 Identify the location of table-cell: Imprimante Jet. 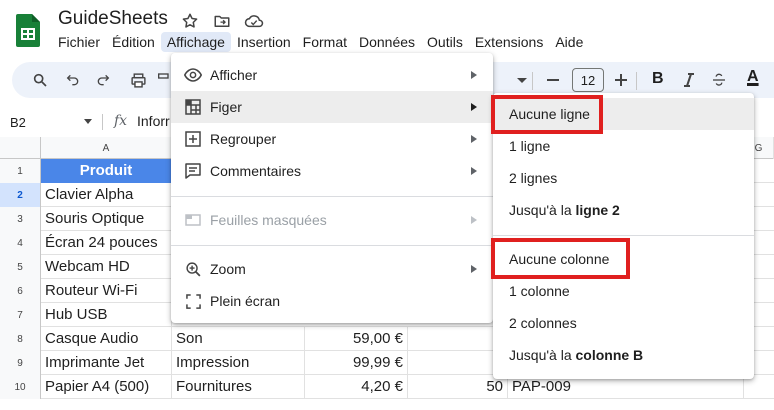
(106, 363).